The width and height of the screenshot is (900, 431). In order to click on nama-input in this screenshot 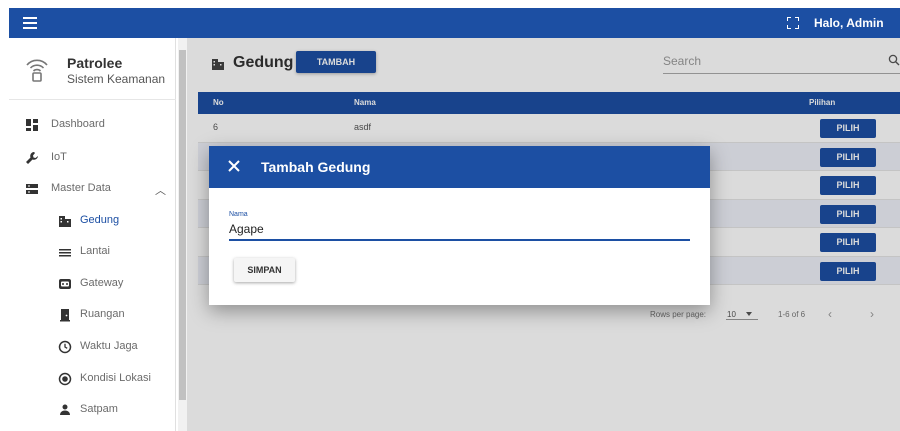, I will do `click(449, 229)`.